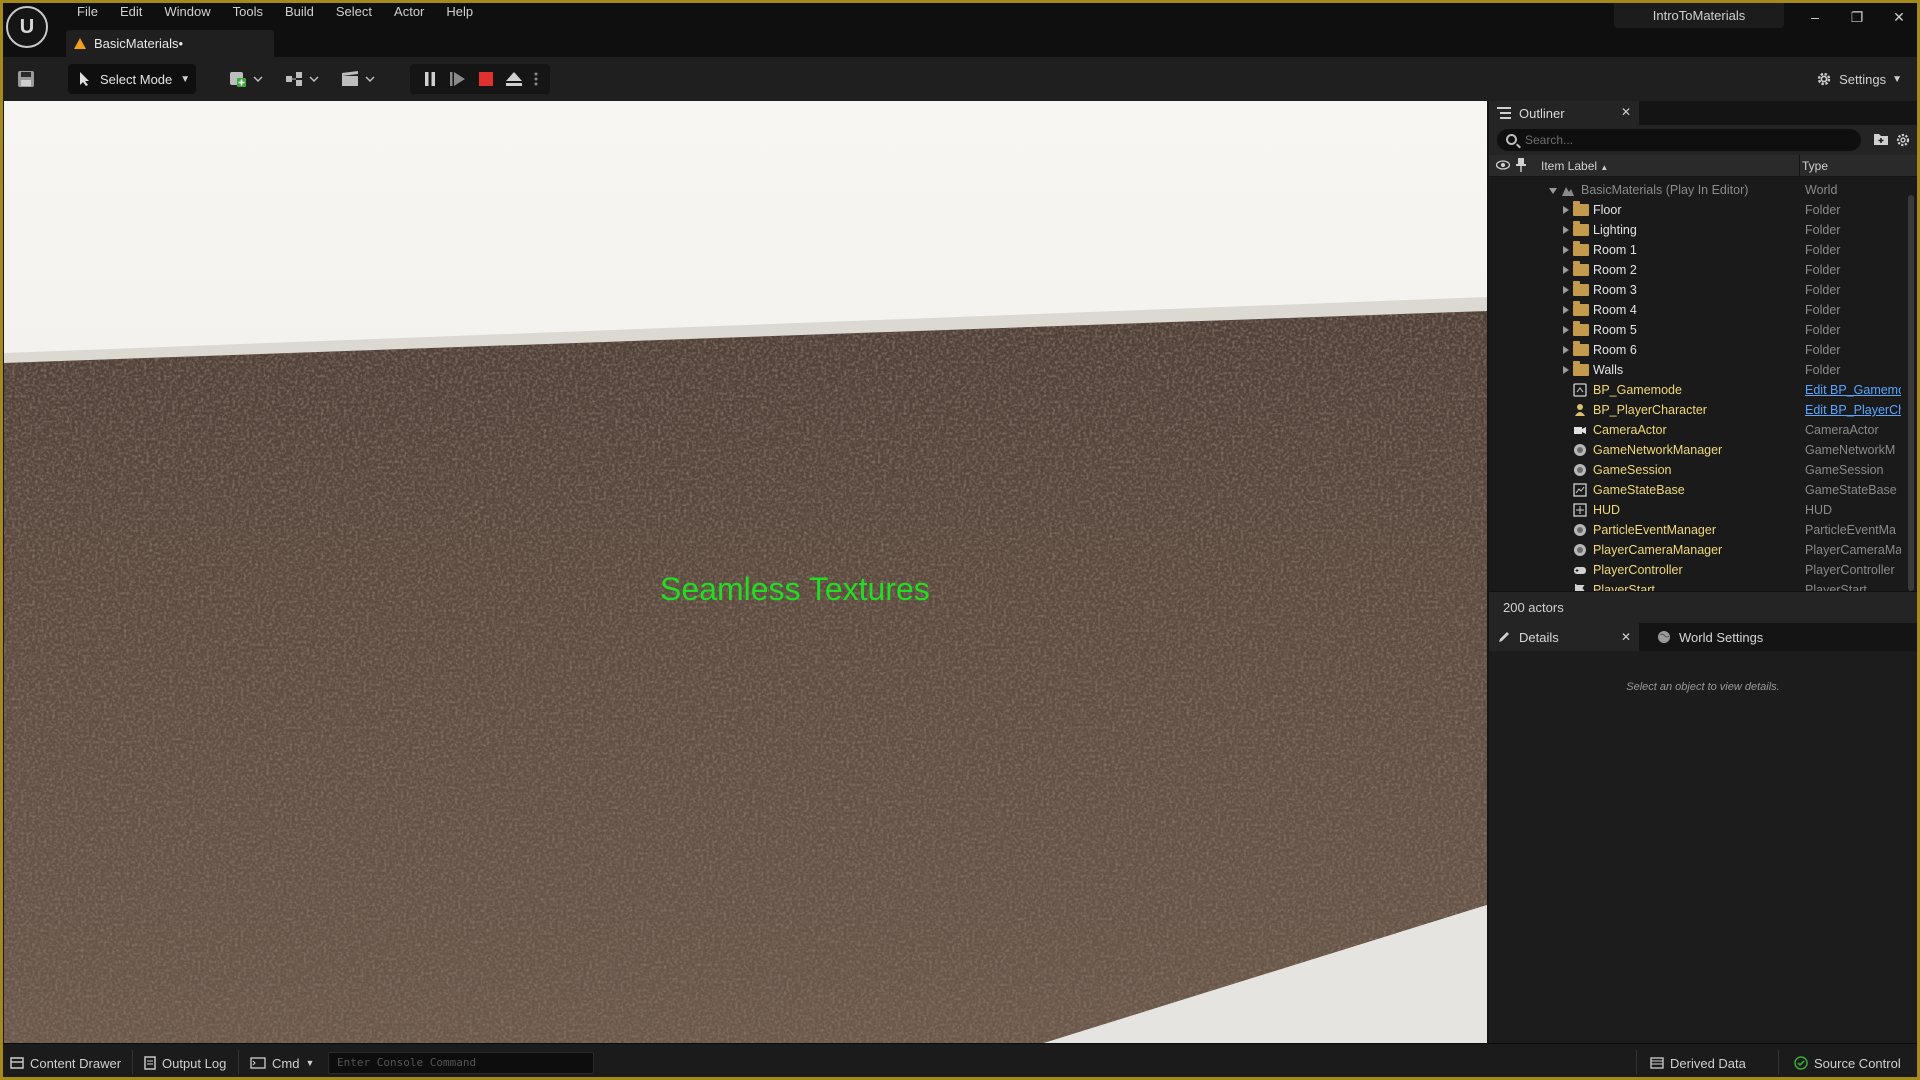 This screenshot has height=1080, width=1920. Describe the element at coordinates (1857, 17) in the screenshot. I see `restore-button: ❐` at that location.